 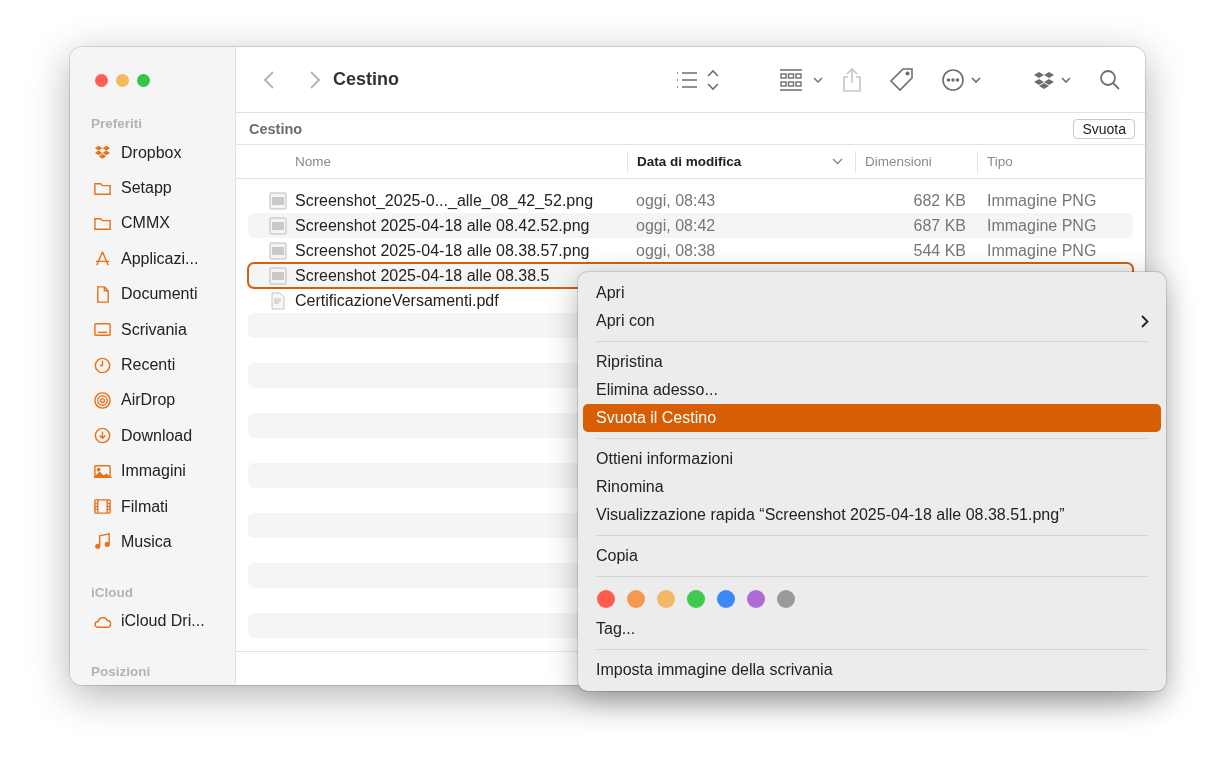 What do you see at coordinates (121, 672) in the screenshot?
I see `section-header: Posizioni` at bounding box center [121, 672].